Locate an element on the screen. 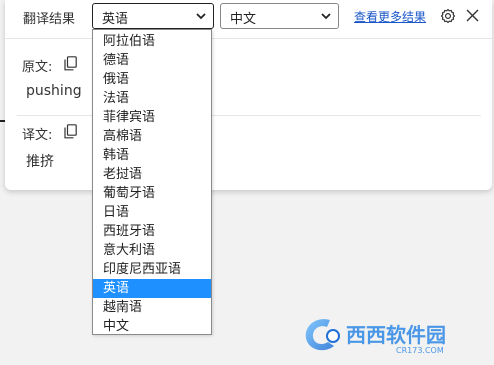 This screenshot has width=494, height=365. source-language-select: 英语 is located at coordinates (153, 16).